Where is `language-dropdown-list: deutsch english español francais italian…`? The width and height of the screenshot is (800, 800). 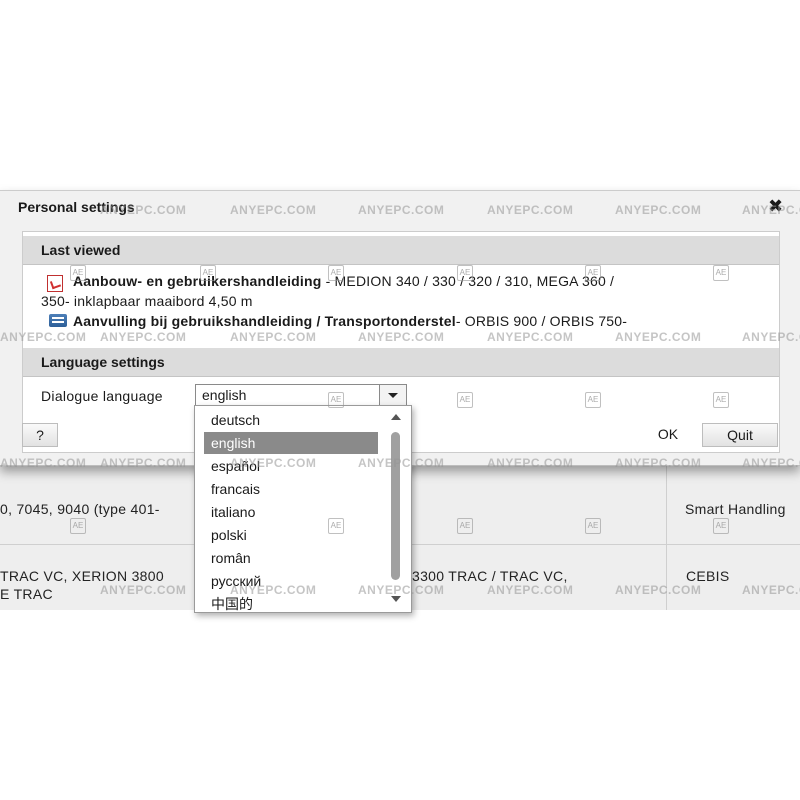
language-dropdown-list: deutsch english español francais italian… is located at coordinates (303, 509).